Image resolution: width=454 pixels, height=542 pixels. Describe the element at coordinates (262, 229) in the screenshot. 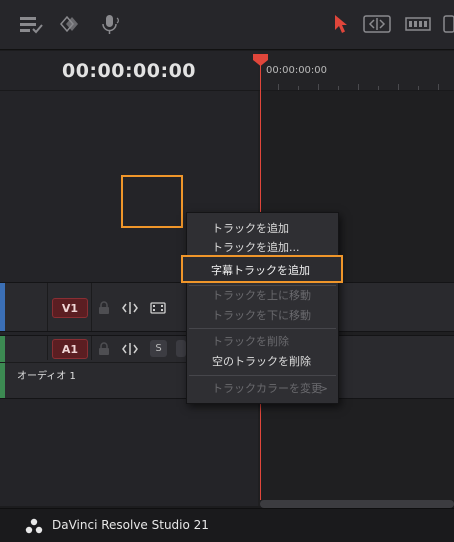

I see `menu-item-add-track: トラックを追加` at that location.